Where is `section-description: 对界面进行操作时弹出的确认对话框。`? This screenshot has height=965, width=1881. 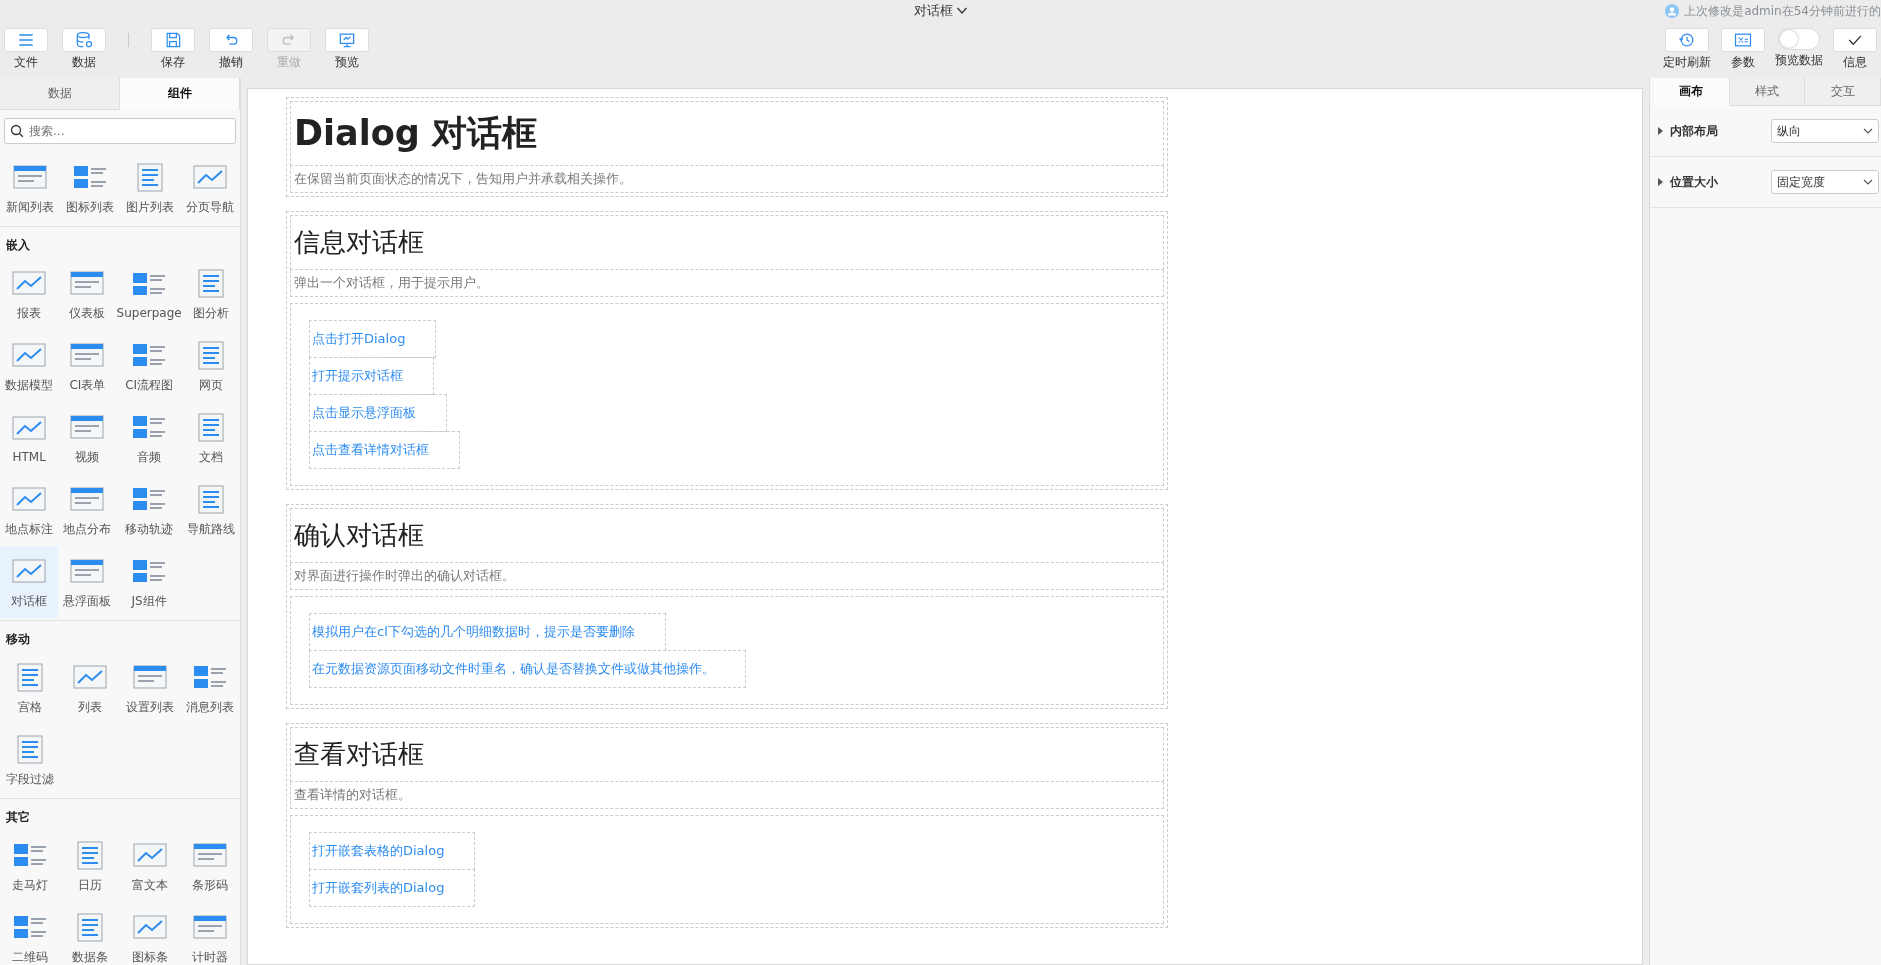
section-description: 对界面进行操作时弹出的确认对话框。 is located at coordinates (727, 576).